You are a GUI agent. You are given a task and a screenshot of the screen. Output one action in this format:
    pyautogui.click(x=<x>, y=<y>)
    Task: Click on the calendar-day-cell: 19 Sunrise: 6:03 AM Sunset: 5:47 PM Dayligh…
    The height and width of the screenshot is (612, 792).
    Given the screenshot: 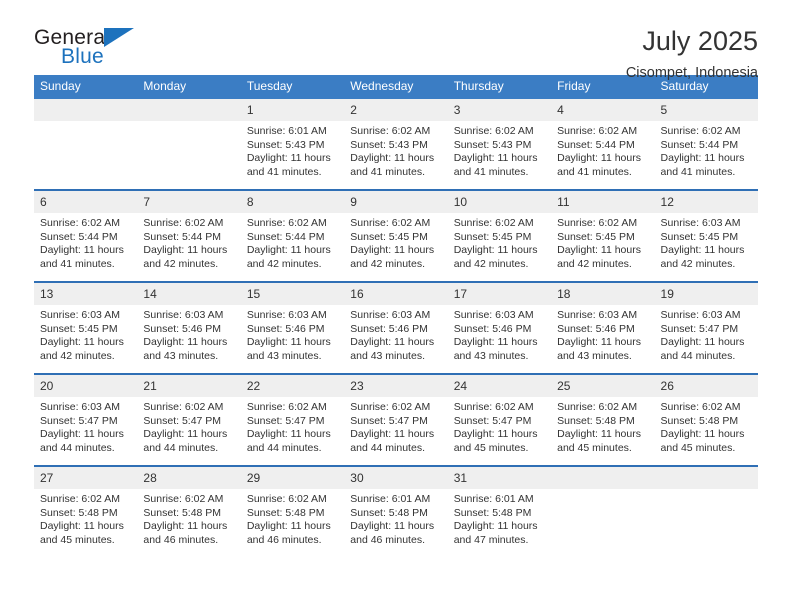 What is the action you would take?
    pyautogui.click(x=706, y=327)
    